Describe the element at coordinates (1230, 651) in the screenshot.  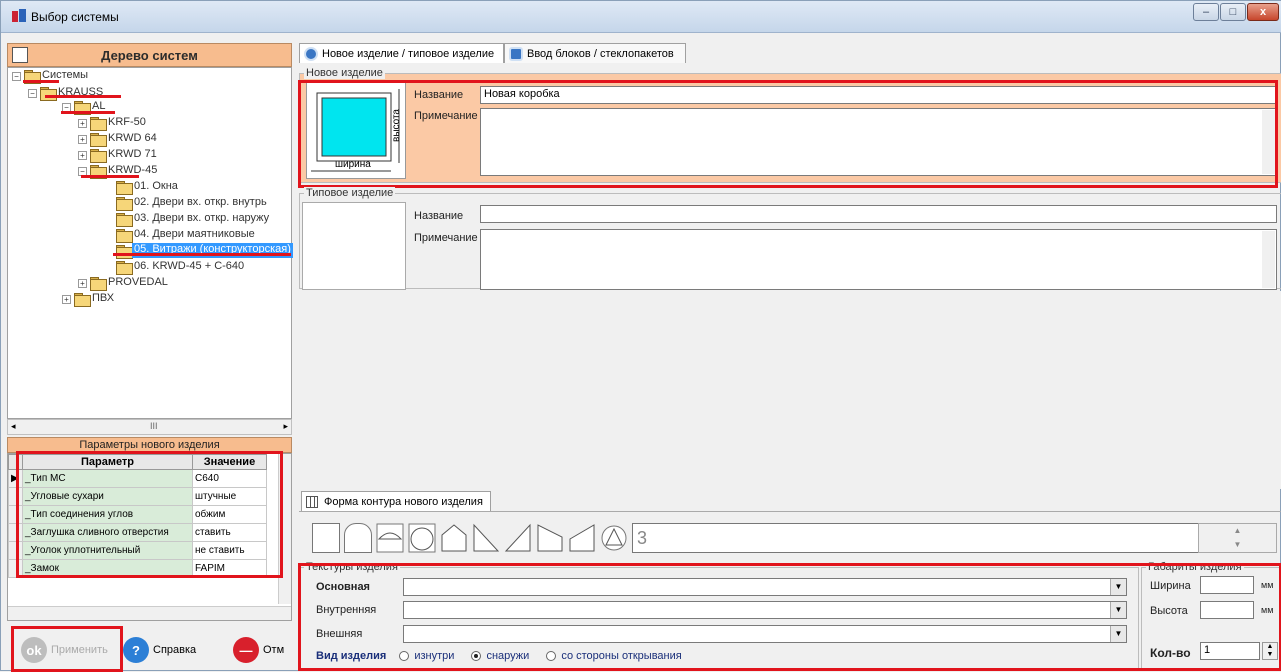
I see `qty-input: 1` at that location.